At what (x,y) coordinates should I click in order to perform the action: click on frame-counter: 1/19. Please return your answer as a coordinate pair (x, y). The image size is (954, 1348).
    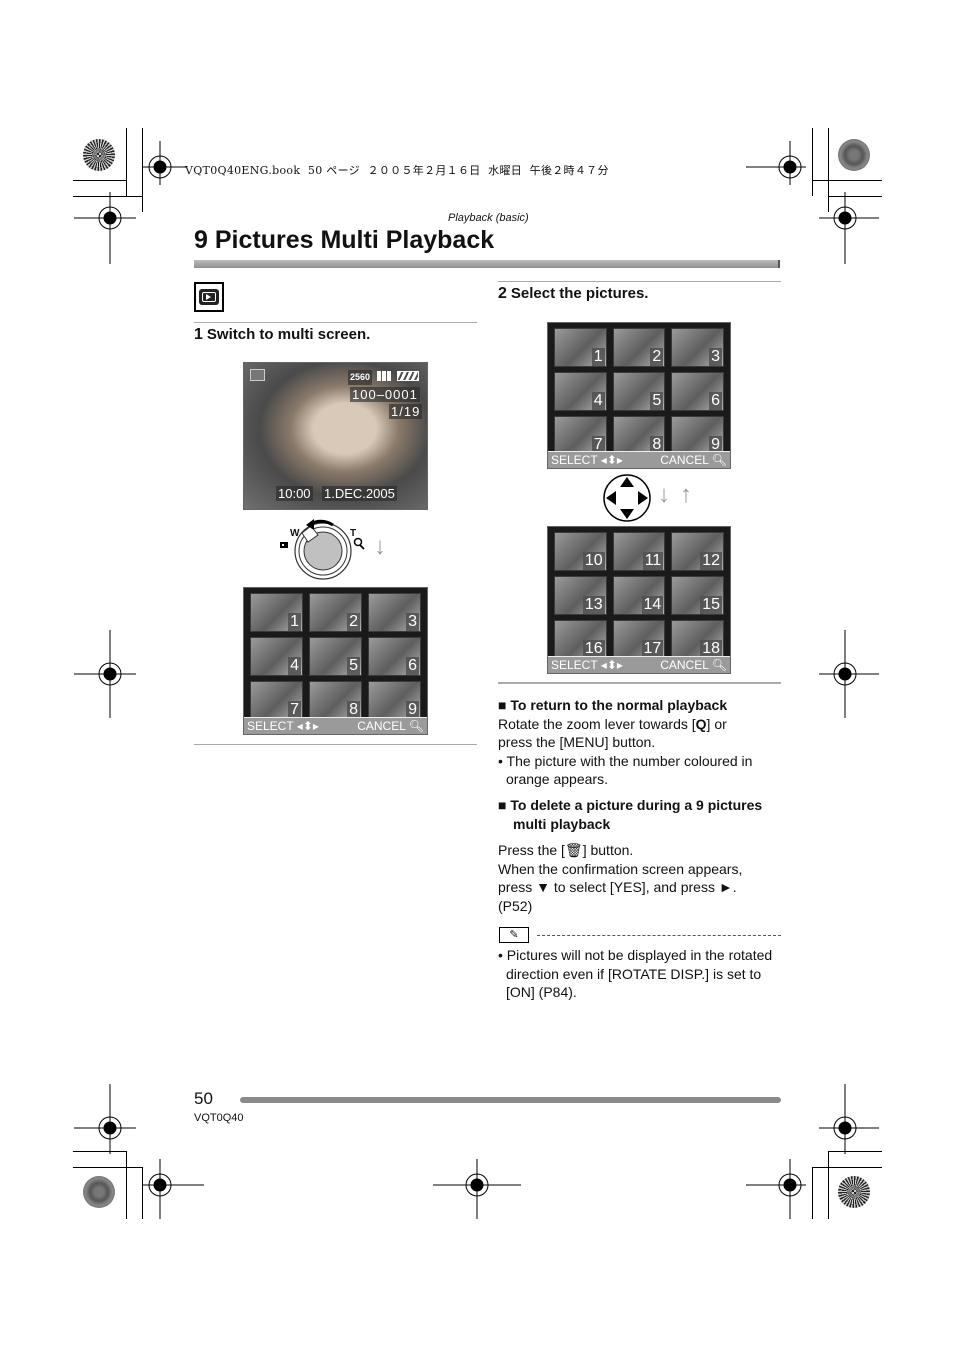
    Looking at the image, I should click on (406, 411).